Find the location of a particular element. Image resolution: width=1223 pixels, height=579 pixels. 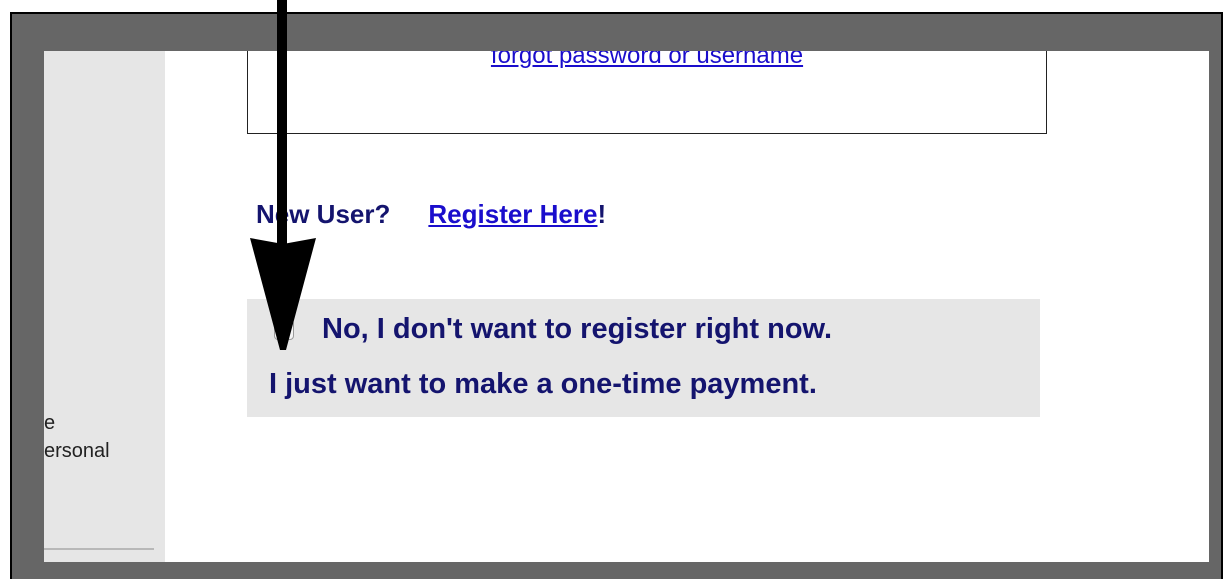

grey-frame-top is located at coordinates (616, 32).